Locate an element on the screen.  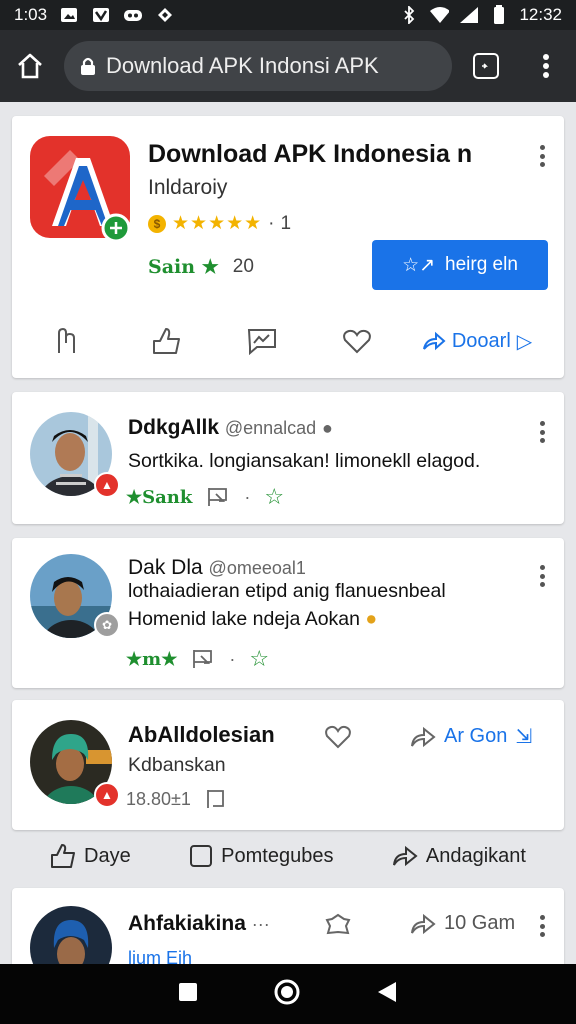
comment-subtitle: Kdbanskan is located at coordinates (177, 765).